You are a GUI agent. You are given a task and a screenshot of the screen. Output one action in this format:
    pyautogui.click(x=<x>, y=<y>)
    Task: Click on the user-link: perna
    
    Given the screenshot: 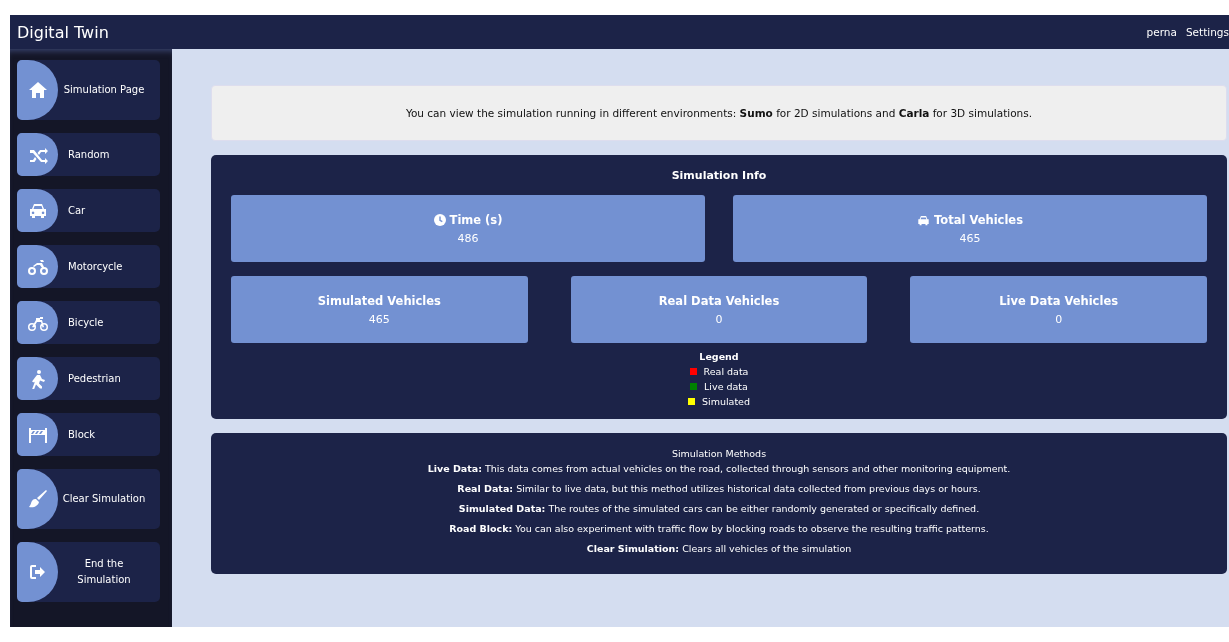 What is the action you would take?
    pyautogui.click(x=1161, y=32)
    